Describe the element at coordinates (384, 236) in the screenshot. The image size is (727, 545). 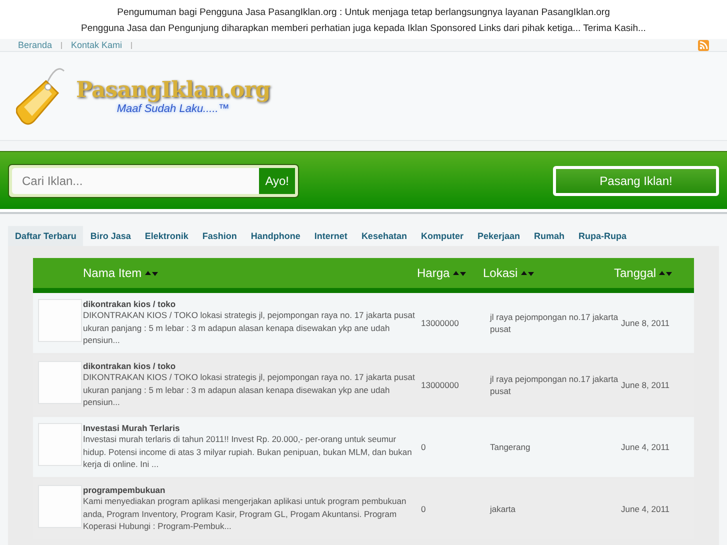
I see `category-tab: Kesehatan` at that location.